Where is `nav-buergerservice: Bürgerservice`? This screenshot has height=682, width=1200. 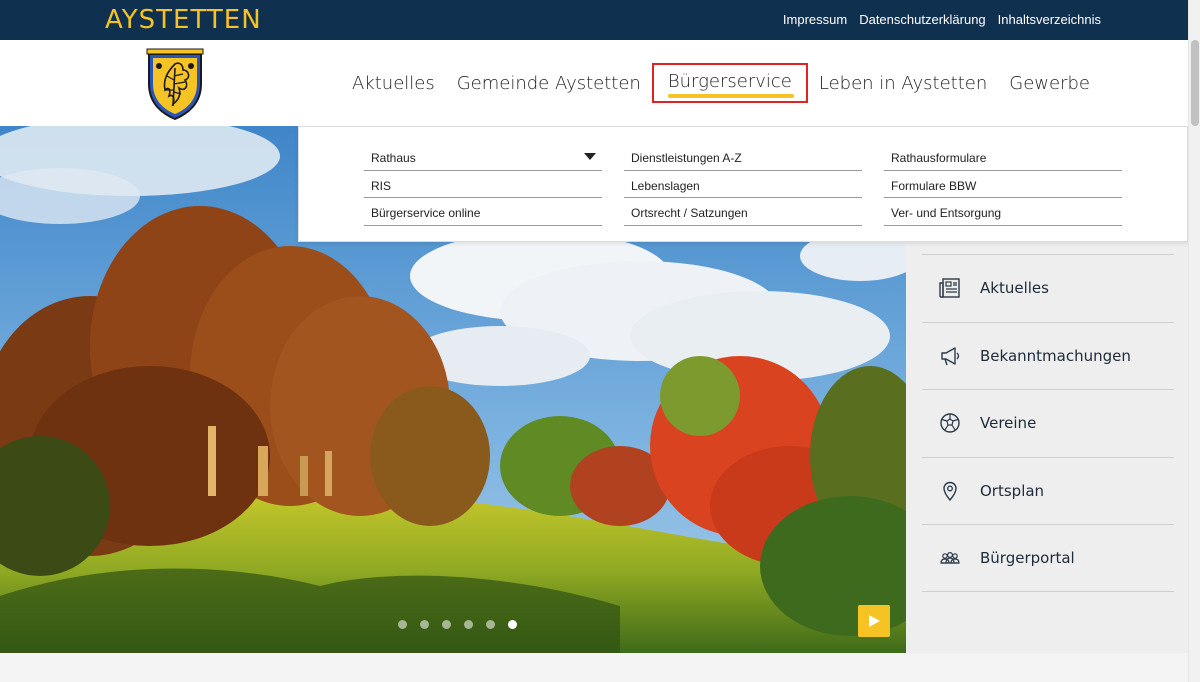
nav-buergerservice: Bürgerservice is located at coordinates (729, 83).